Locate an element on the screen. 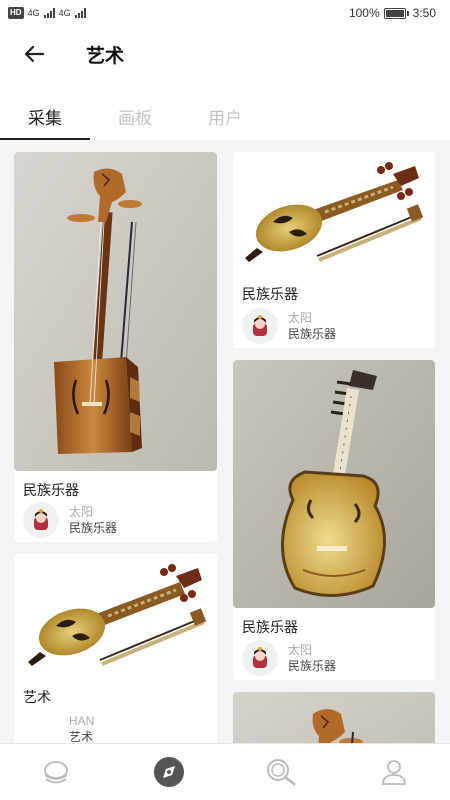  pin-user: HAN 艺术 is located at coordinates (58, 727).